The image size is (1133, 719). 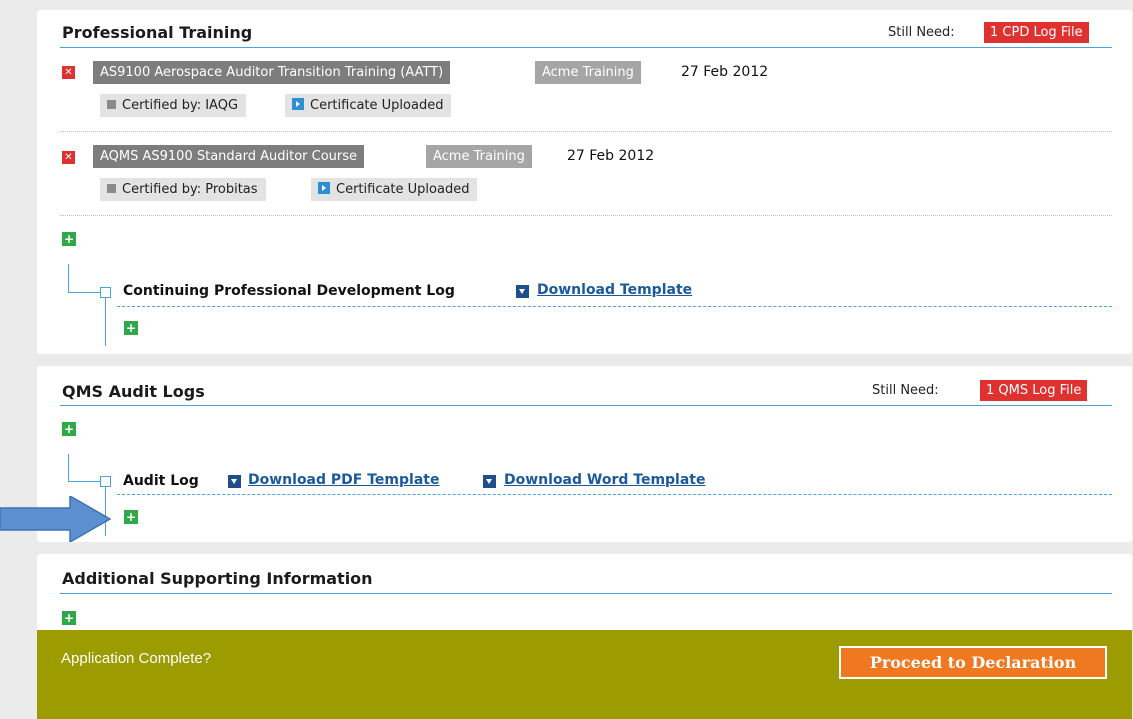 What do you see at coordinates (69, 429) in the screenshot?
I see `add-audit-log-group-button: +` at bounding box center [69, 429].